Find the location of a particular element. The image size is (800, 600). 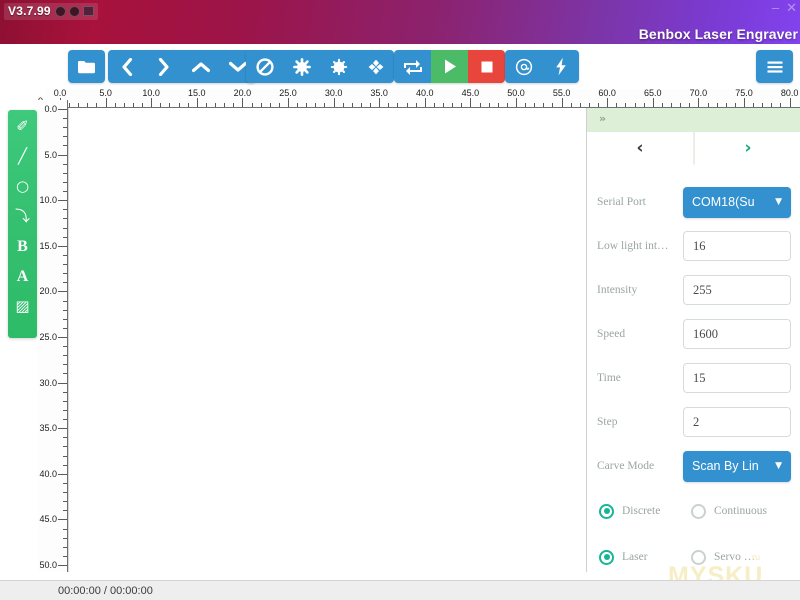

panel-tab-bar: ‹ › is located at coordinates (693, 148).